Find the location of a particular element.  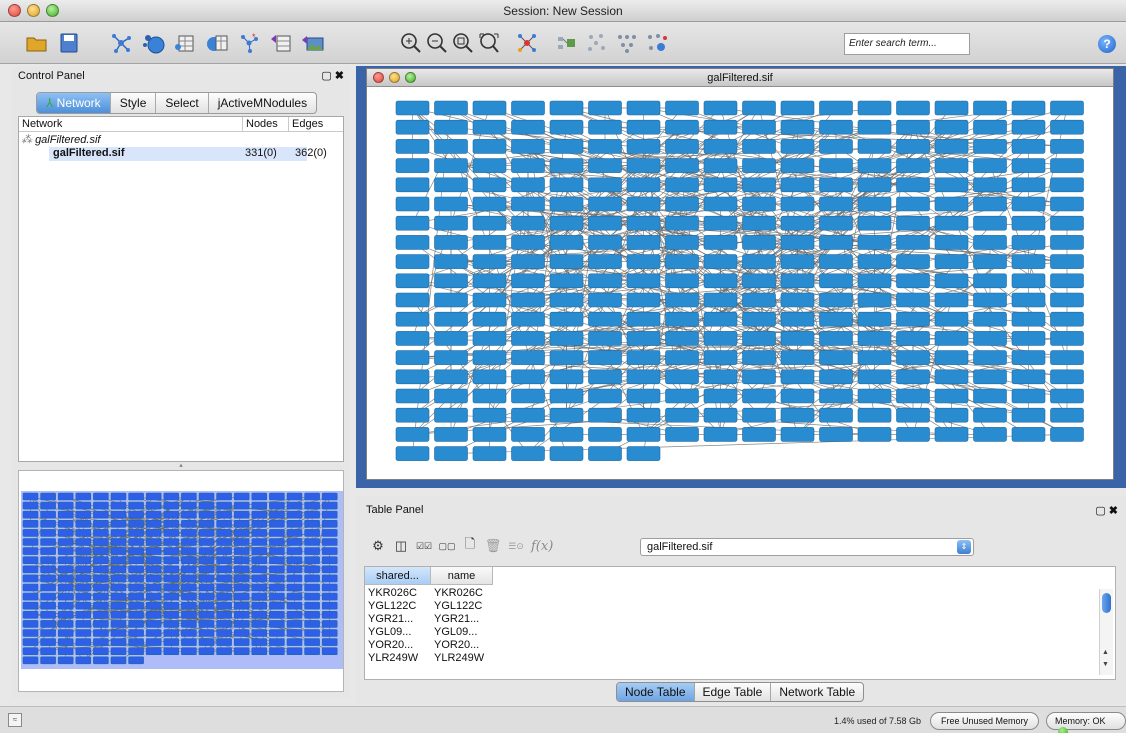

cell-shared-name: YGL122C is located at coordinates (398, 606).